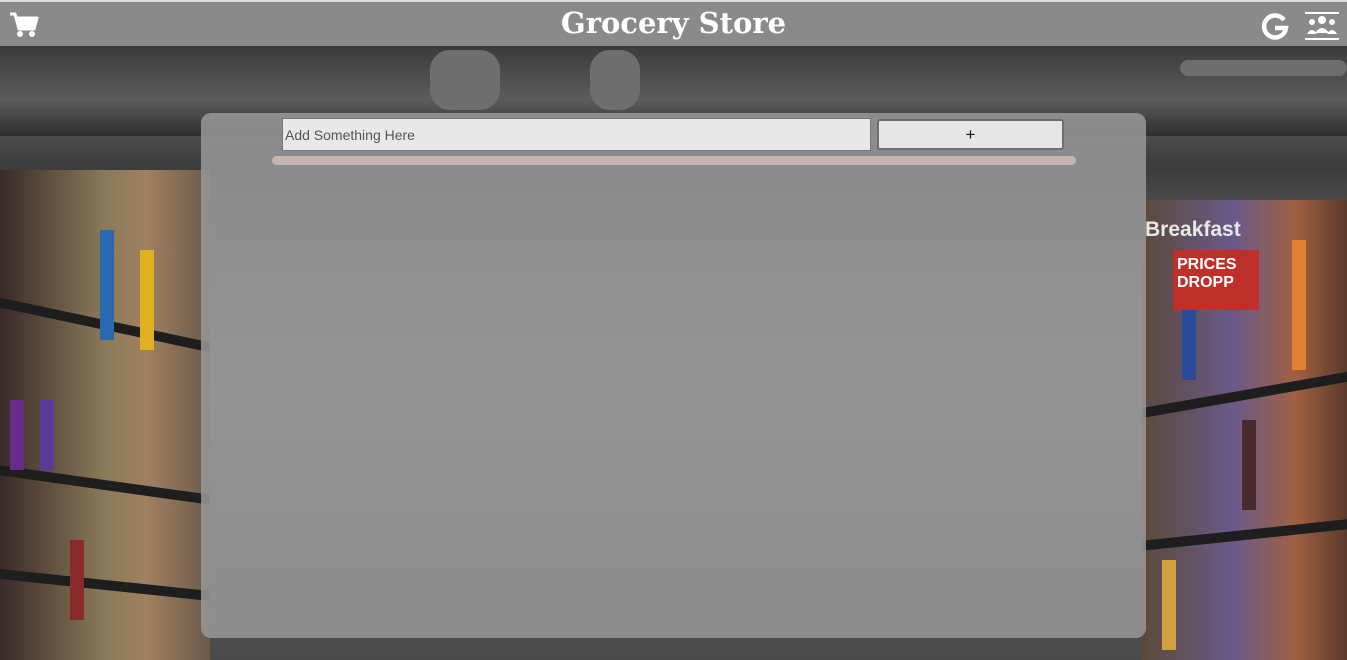  What do you see at coordinates (1216, 280) in the screenshot?
I see `prices-dropped-sign: PRICES DROPP` at bounding box center [1216, 280].